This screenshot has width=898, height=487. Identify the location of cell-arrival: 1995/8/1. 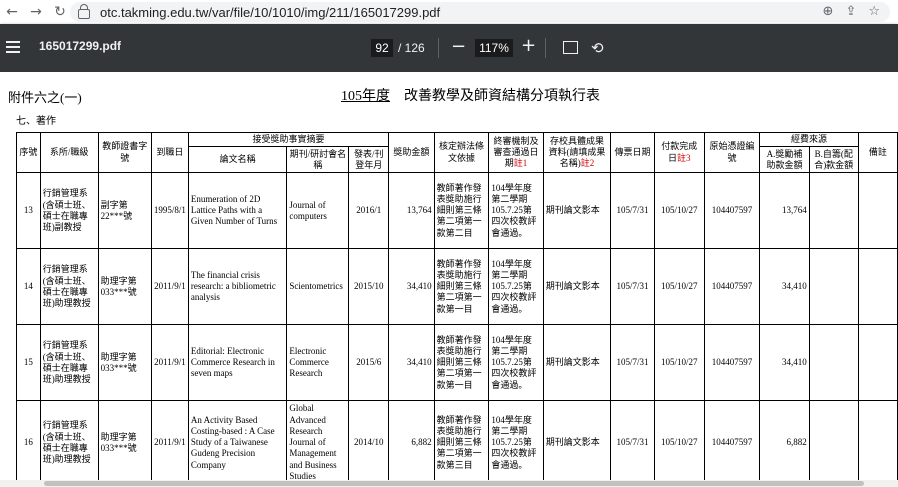
(169, 211).